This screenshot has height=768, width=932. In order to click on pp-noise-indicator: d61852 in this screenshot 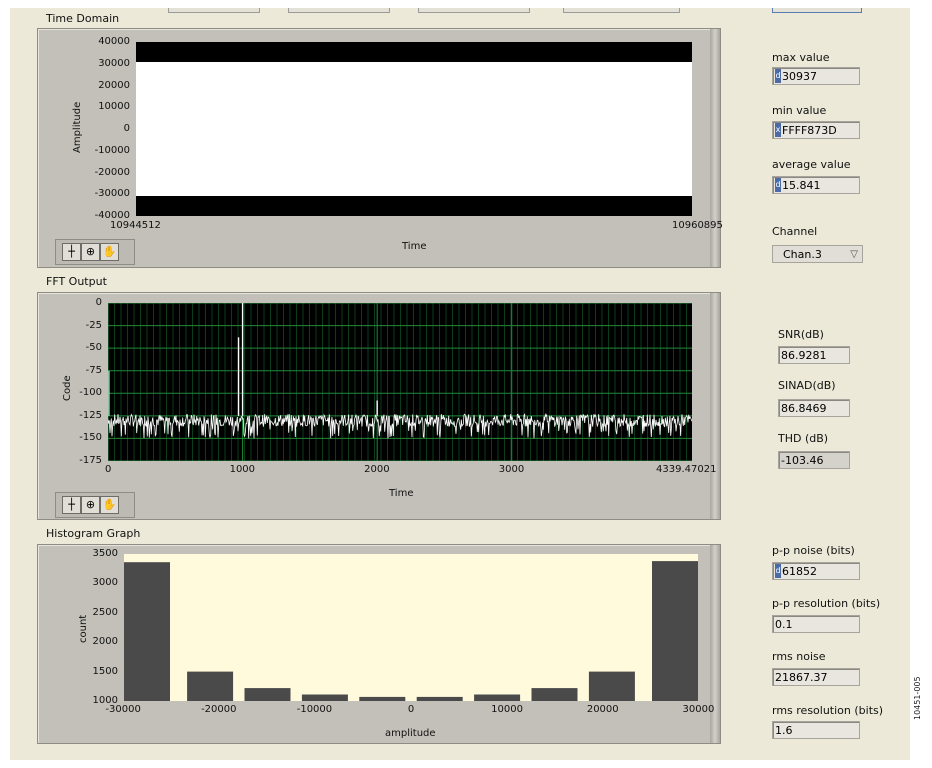, I will do `click(816, 571)`.